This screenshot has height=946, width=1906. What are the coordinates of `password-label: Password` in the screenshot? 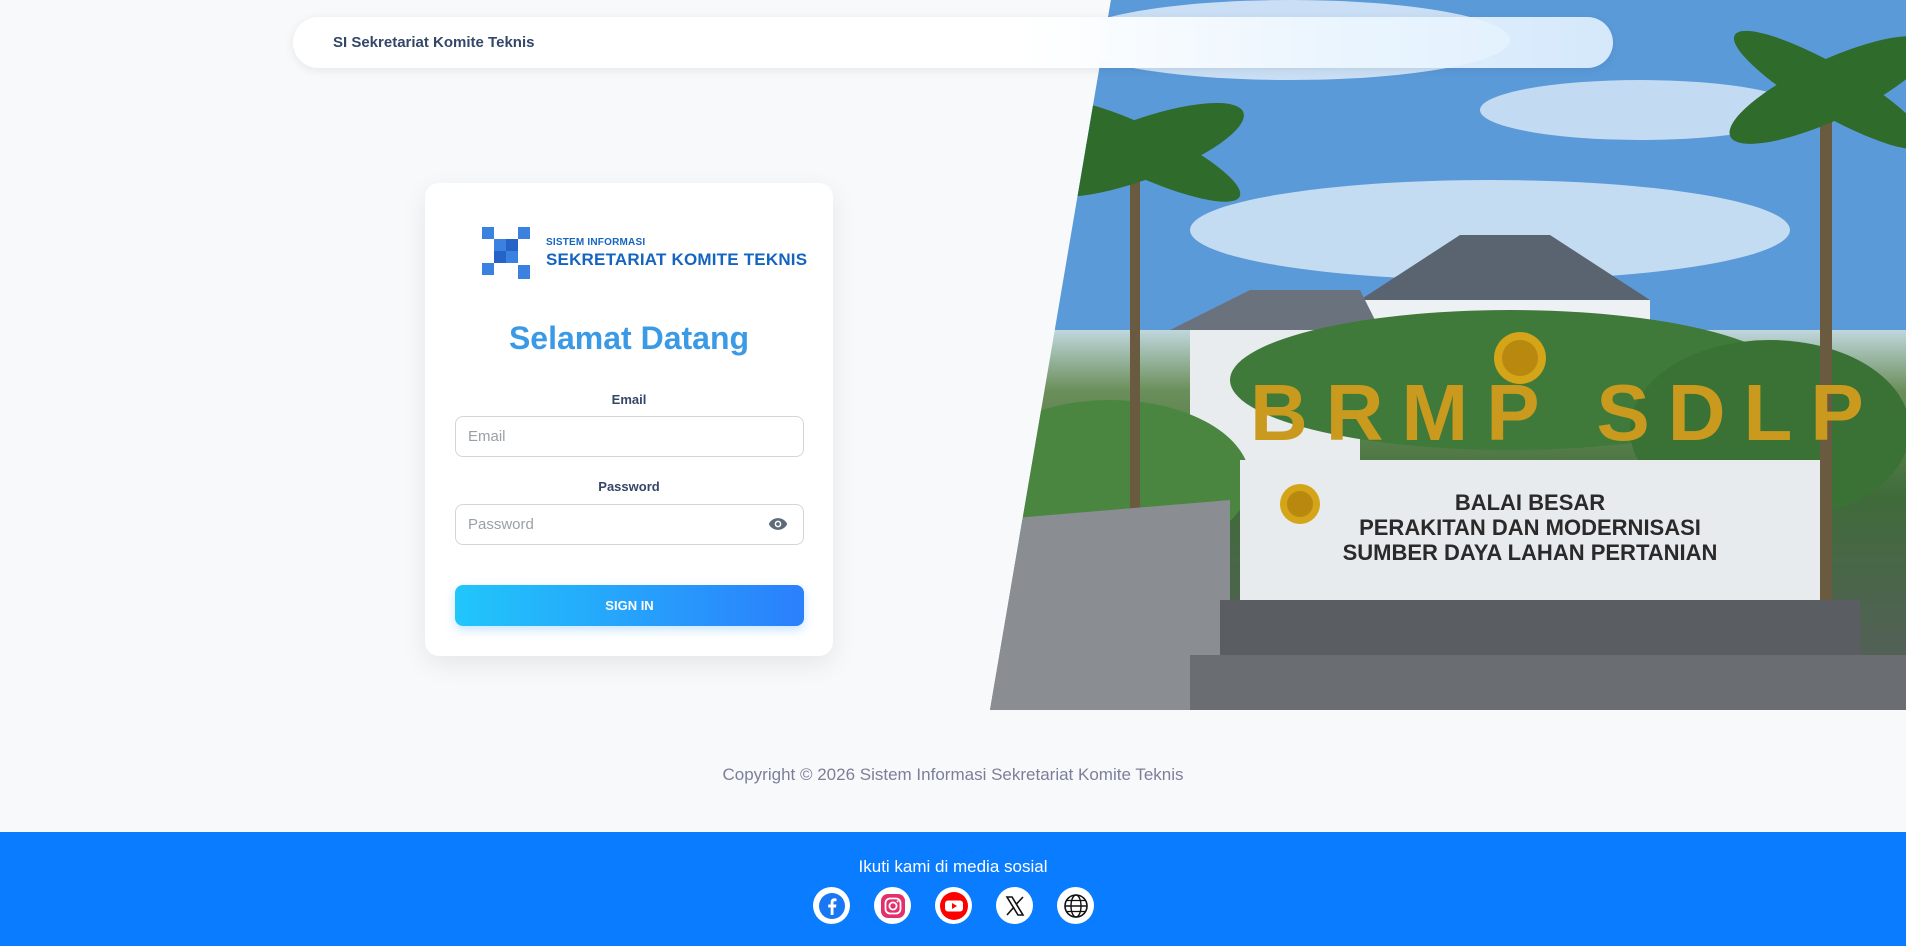 It's located at (629, 486).